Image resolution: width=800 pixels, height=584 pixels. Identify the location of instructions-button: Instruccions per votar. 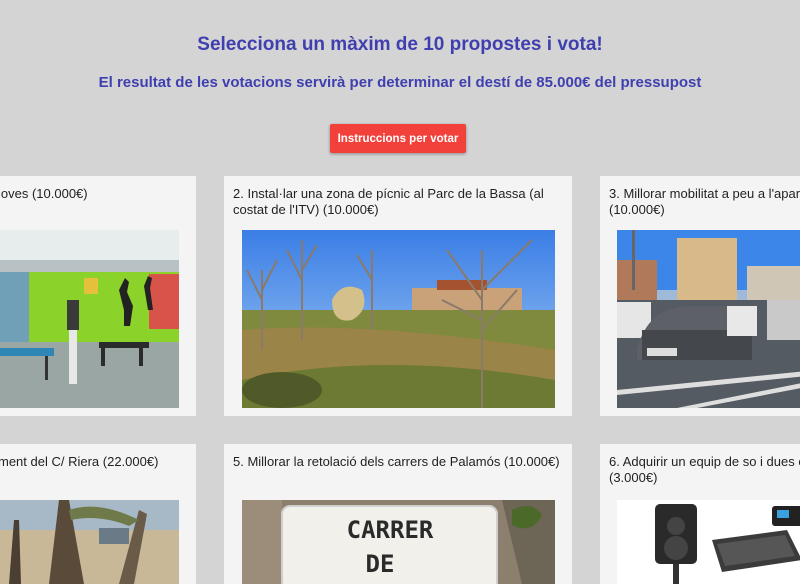
(398, 138).